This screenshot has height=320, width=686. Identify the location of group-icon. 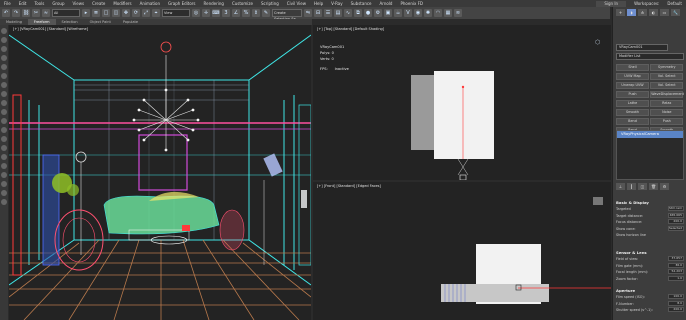
(4, 103).